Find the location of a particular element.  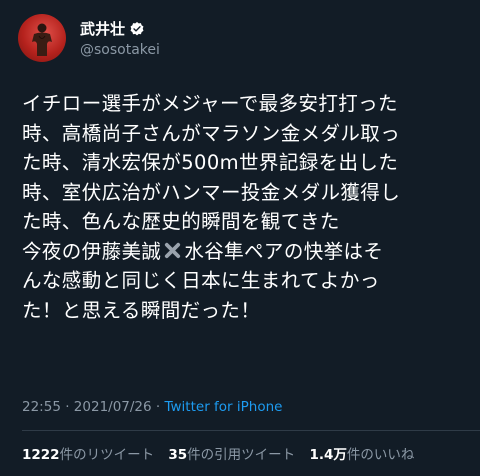

tweet-text-line: た！と思える瞬間だった！ is located at coordinates (141, 310).